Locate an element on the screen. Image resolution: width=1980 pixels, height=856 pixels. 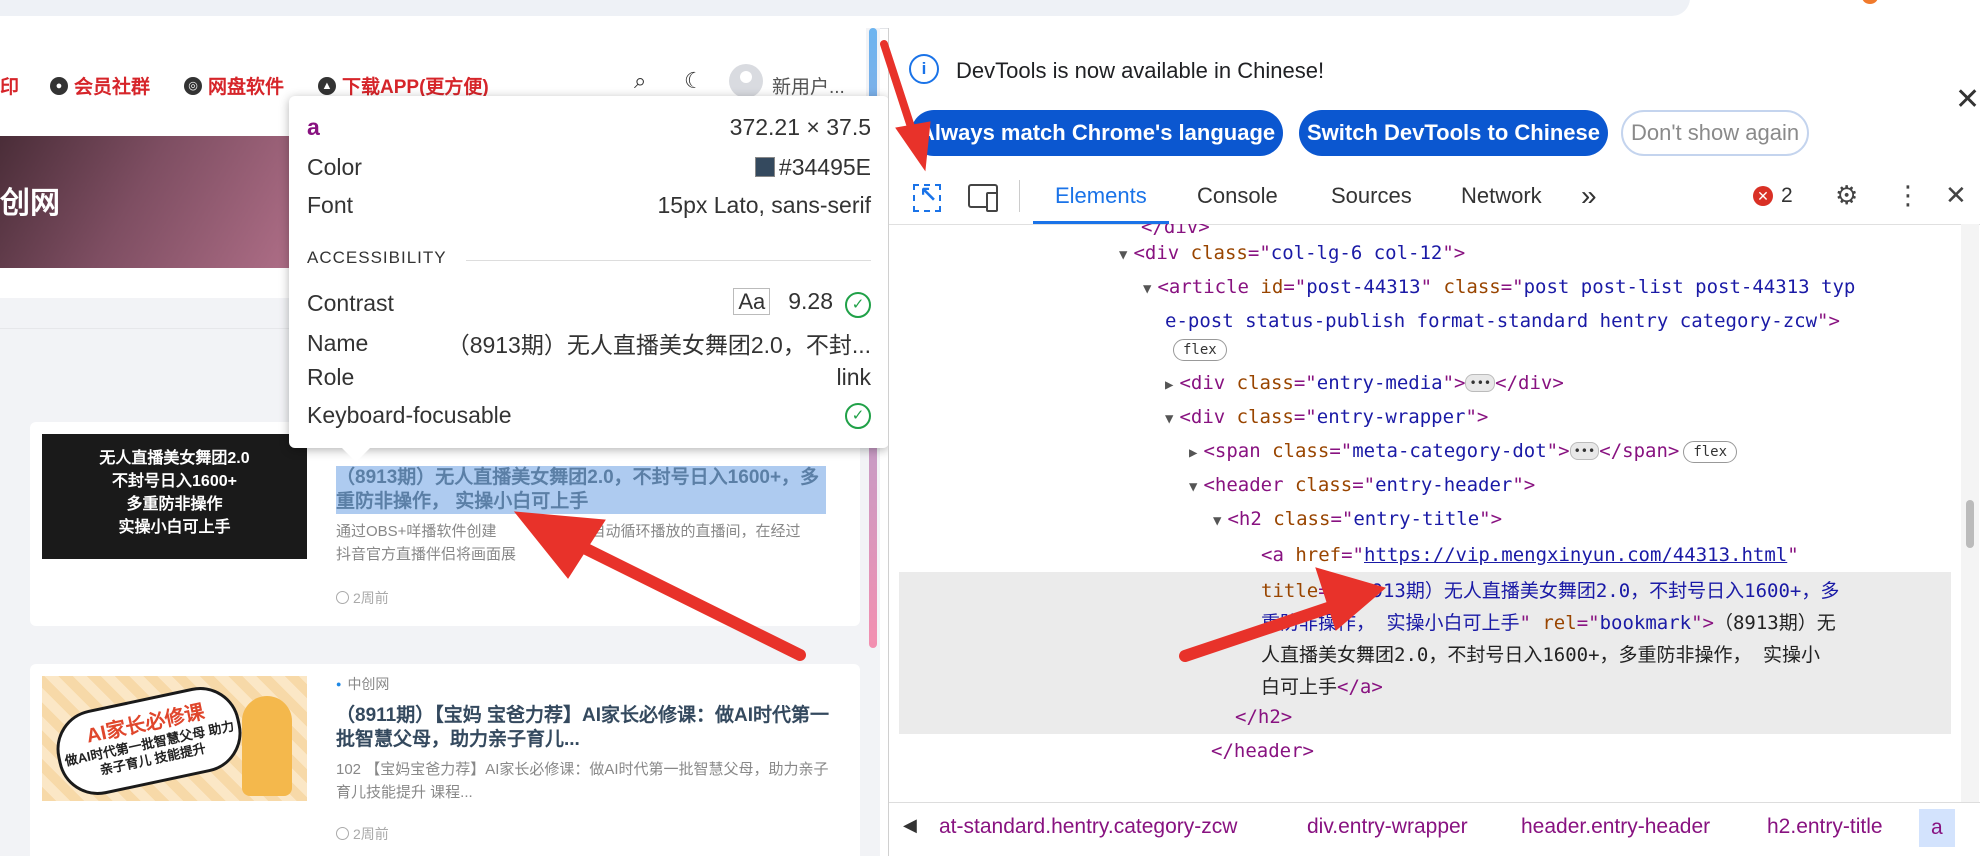
disk-icon: ◎ is located at coordinates (193, 85).